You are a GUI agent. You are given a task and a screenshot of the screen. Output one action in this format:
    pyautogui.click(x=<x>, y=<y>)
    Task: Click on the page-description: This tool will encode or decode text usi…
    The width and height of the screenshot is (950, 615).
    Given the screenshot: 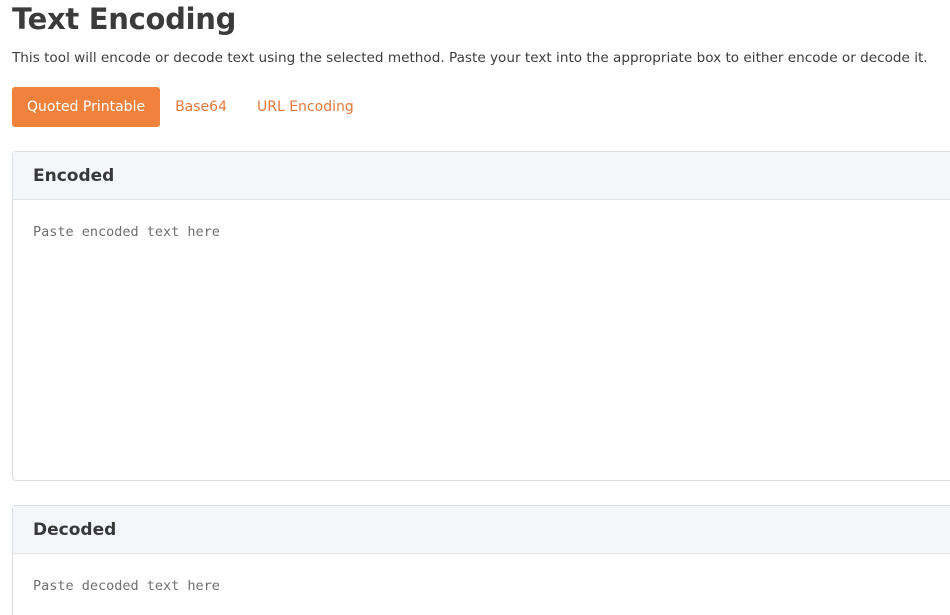 What is the action you would take?
    pyautogui.click(x=470, y=58)
    